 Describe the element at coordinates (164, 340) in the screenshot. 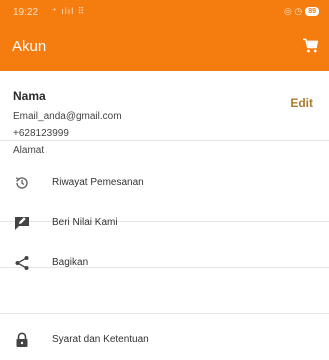

I see `menu-item-terms: Syarat dan Ketentuan` at that location.